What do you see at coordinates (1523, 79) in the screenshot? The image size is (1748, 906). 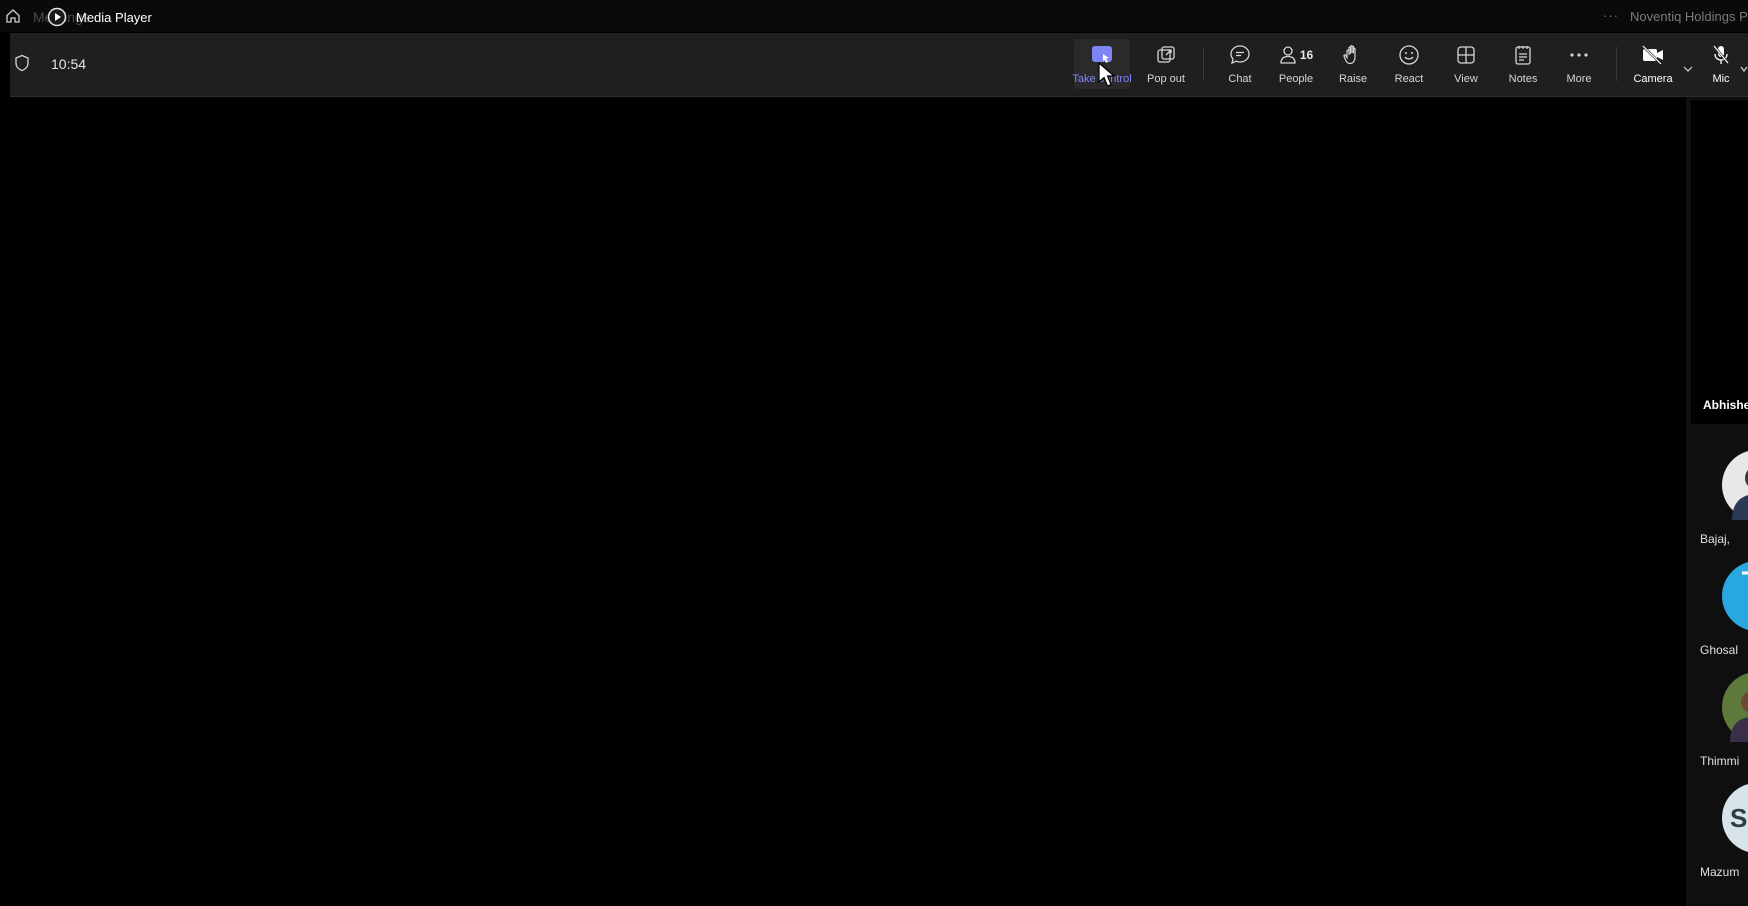 I see `notes-label: Notes` at bounding box center [1523, 79].